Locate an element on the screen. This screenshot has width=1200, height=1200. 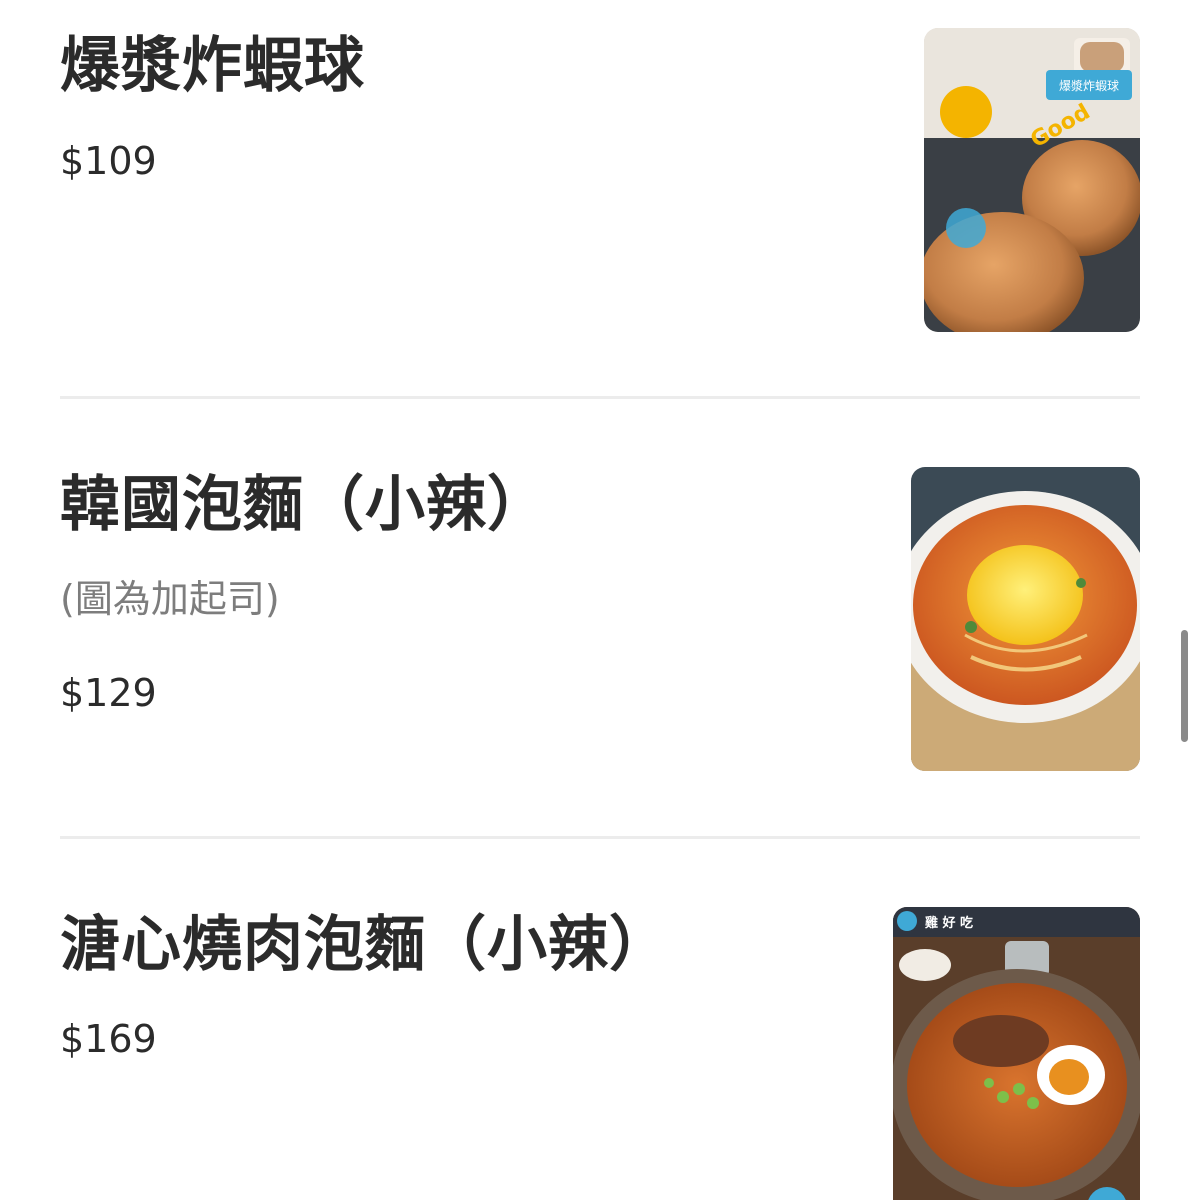
overlay-brand: 雞 好 吃 is located at coordinates (948, 923).